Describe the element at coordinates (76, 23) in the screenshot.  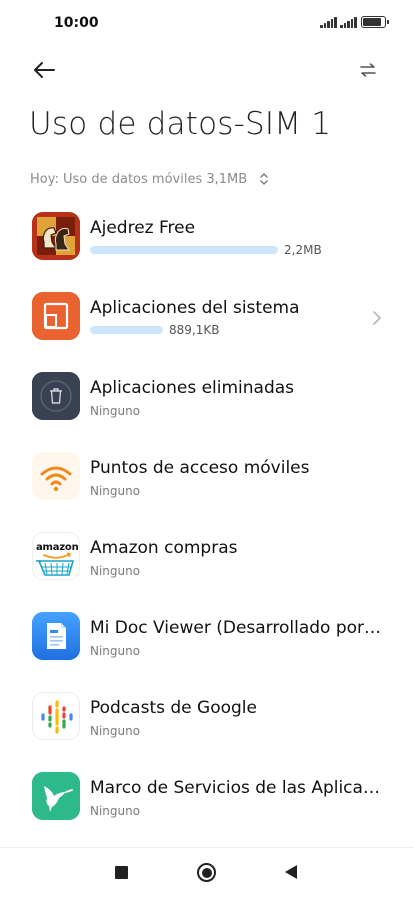
I see `status-time: 10:00` at that location.